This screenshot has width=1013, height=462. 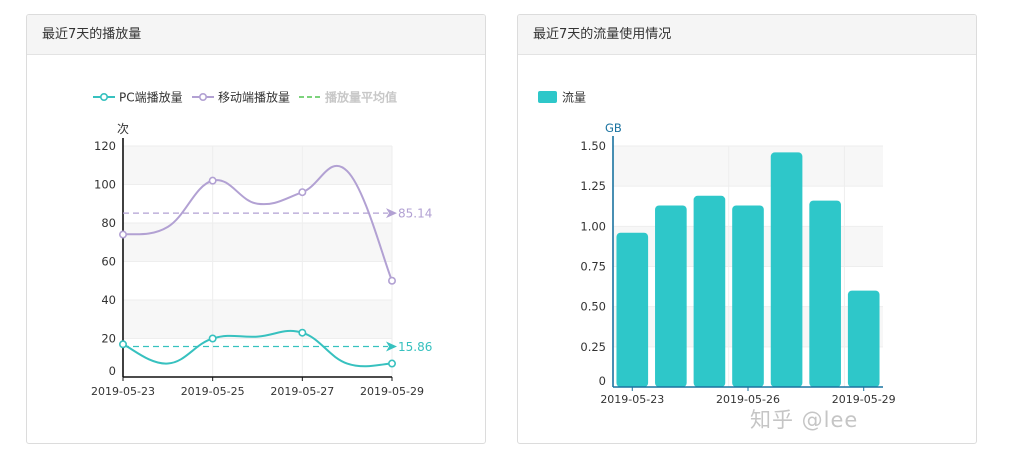 I want to click on y-tick-label: 20, so click(x=108, y=339).